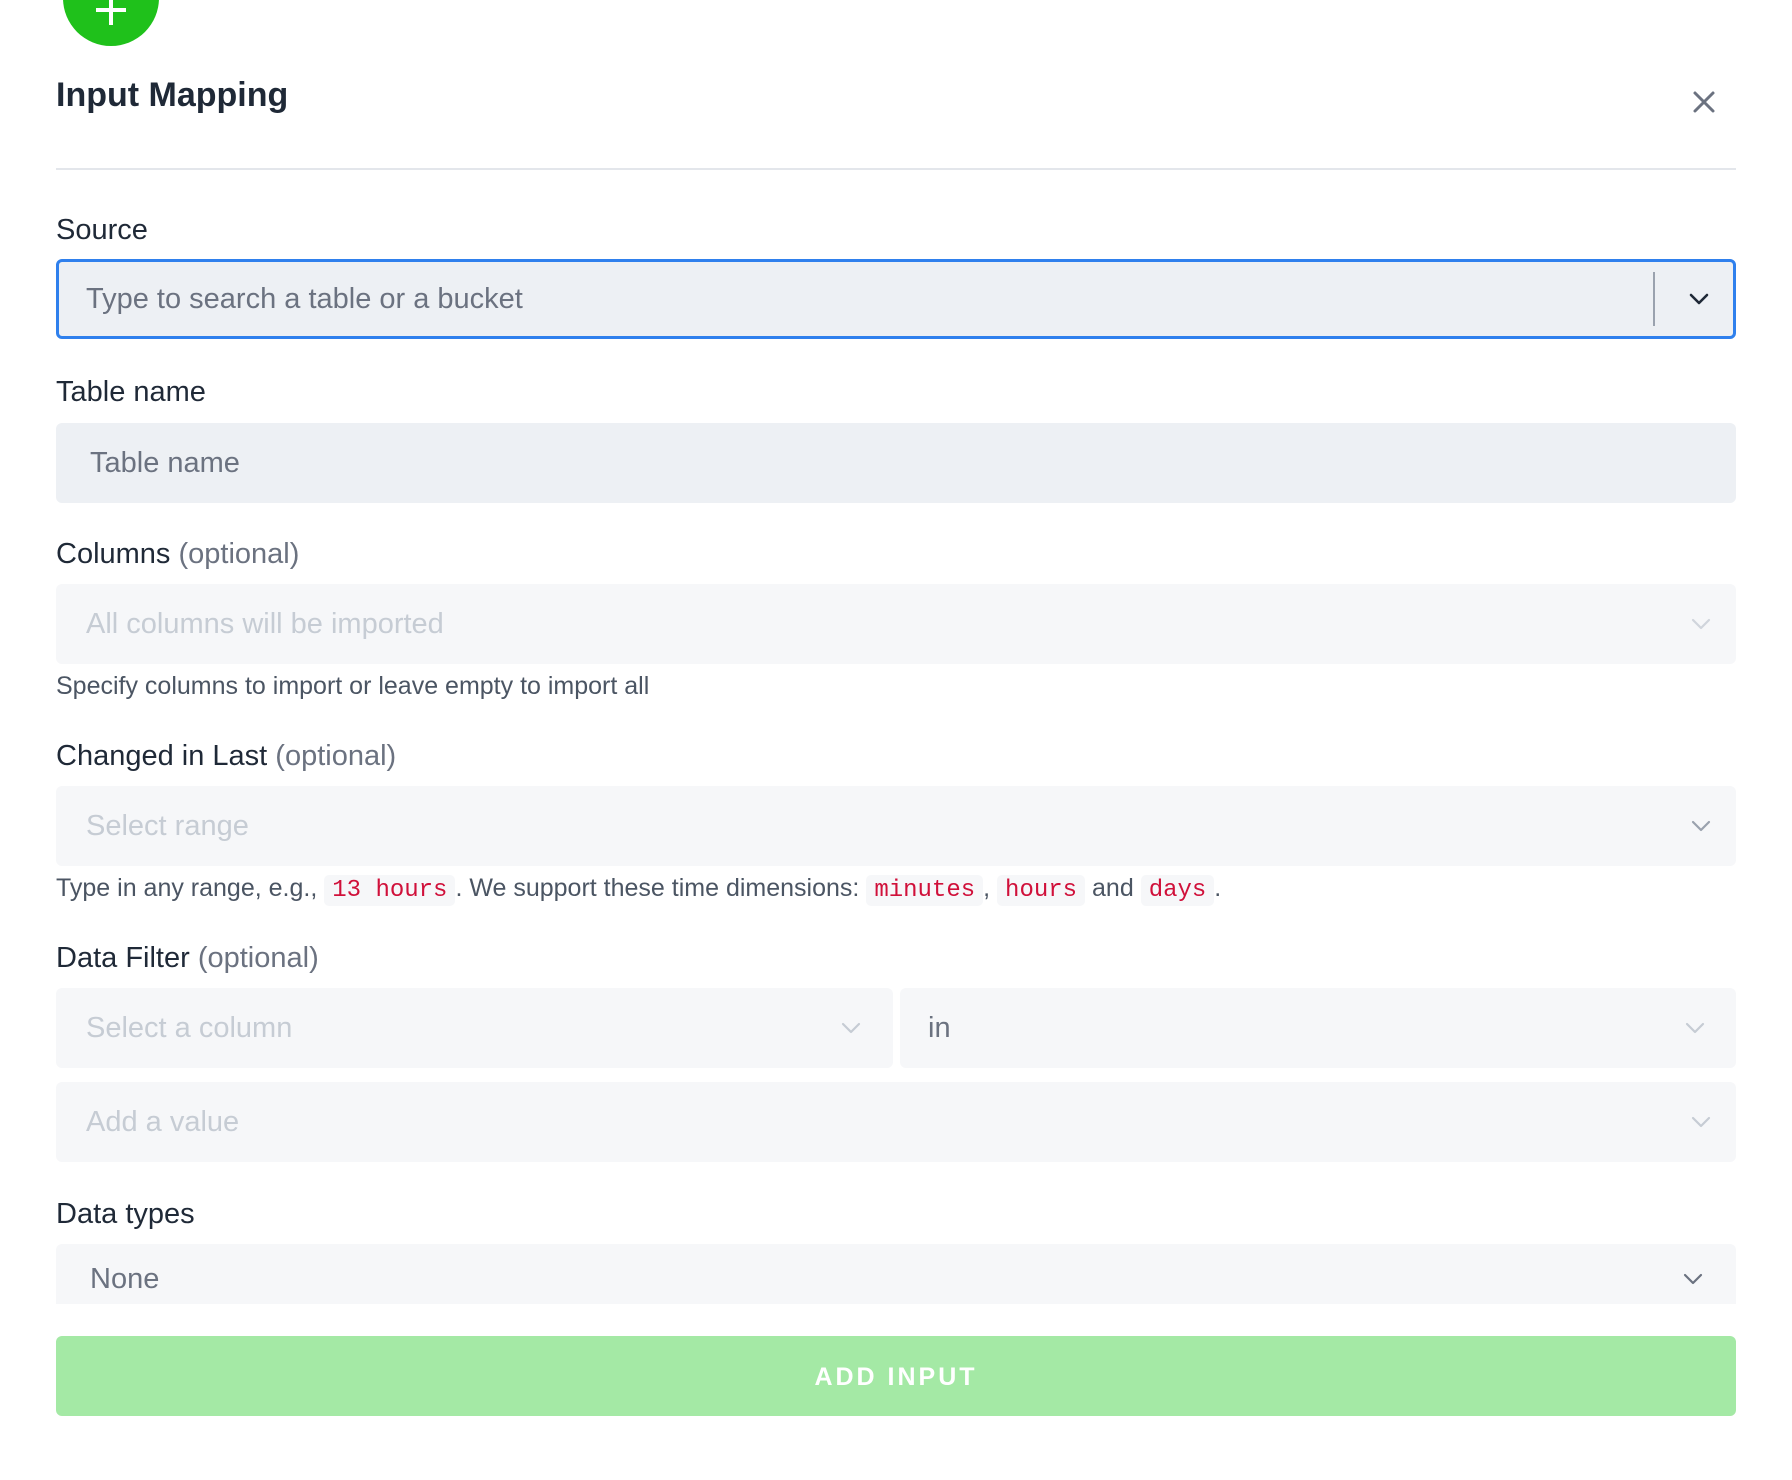 Image resolution: width=1792 pixels, height=1480 pixels. I want to click on close-icon, so click(1704, 102).